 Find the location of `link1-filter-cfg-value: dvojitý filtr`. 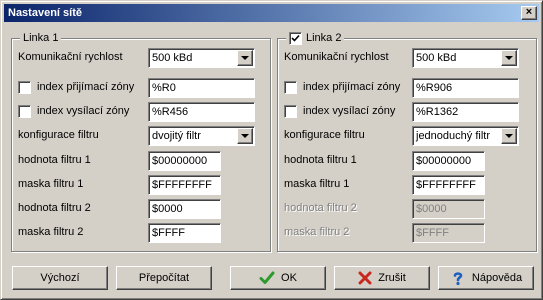

link1-filter-cfg-value: dvojitý filtr is located at coordinates (176, 136).